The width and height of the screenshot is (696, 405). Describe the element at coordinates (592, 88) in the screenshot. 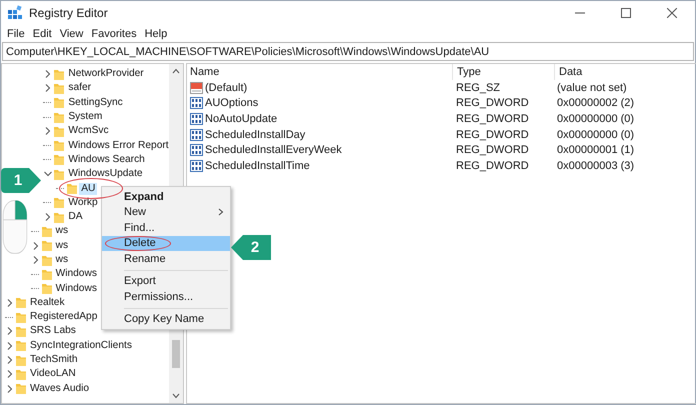

I see `value-data: (value not set)` at that location.